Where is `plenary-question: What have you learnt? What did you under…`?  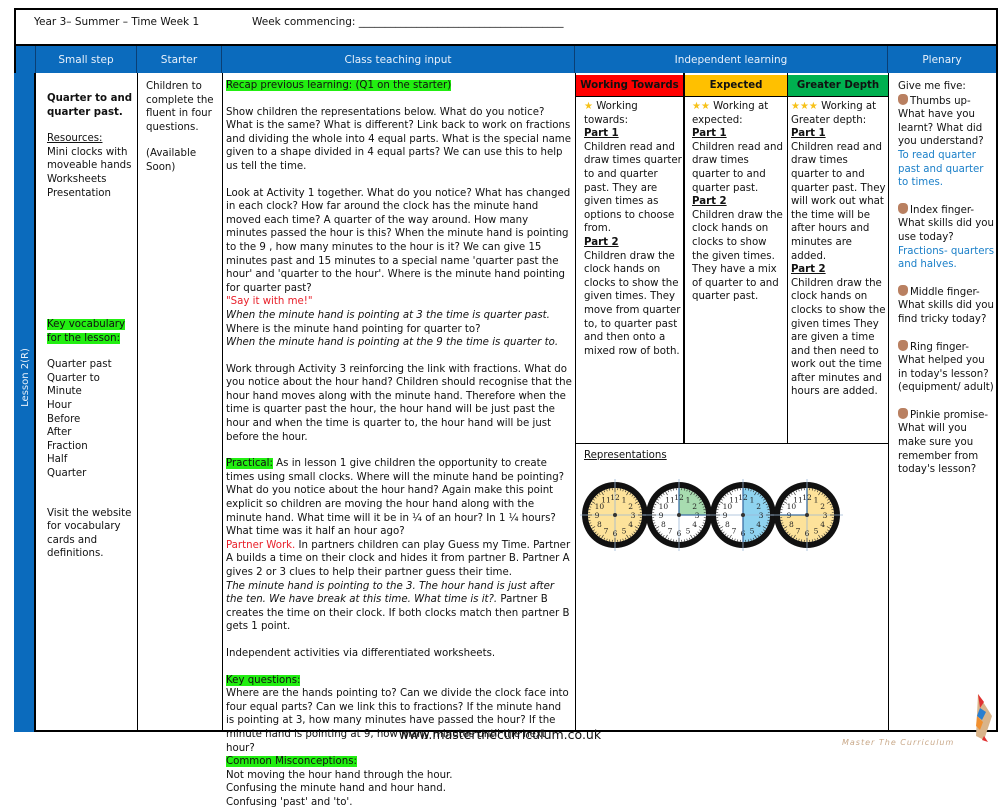 plenary-question: What have you learnt? What did you under… is located at coordinates (941, 128).